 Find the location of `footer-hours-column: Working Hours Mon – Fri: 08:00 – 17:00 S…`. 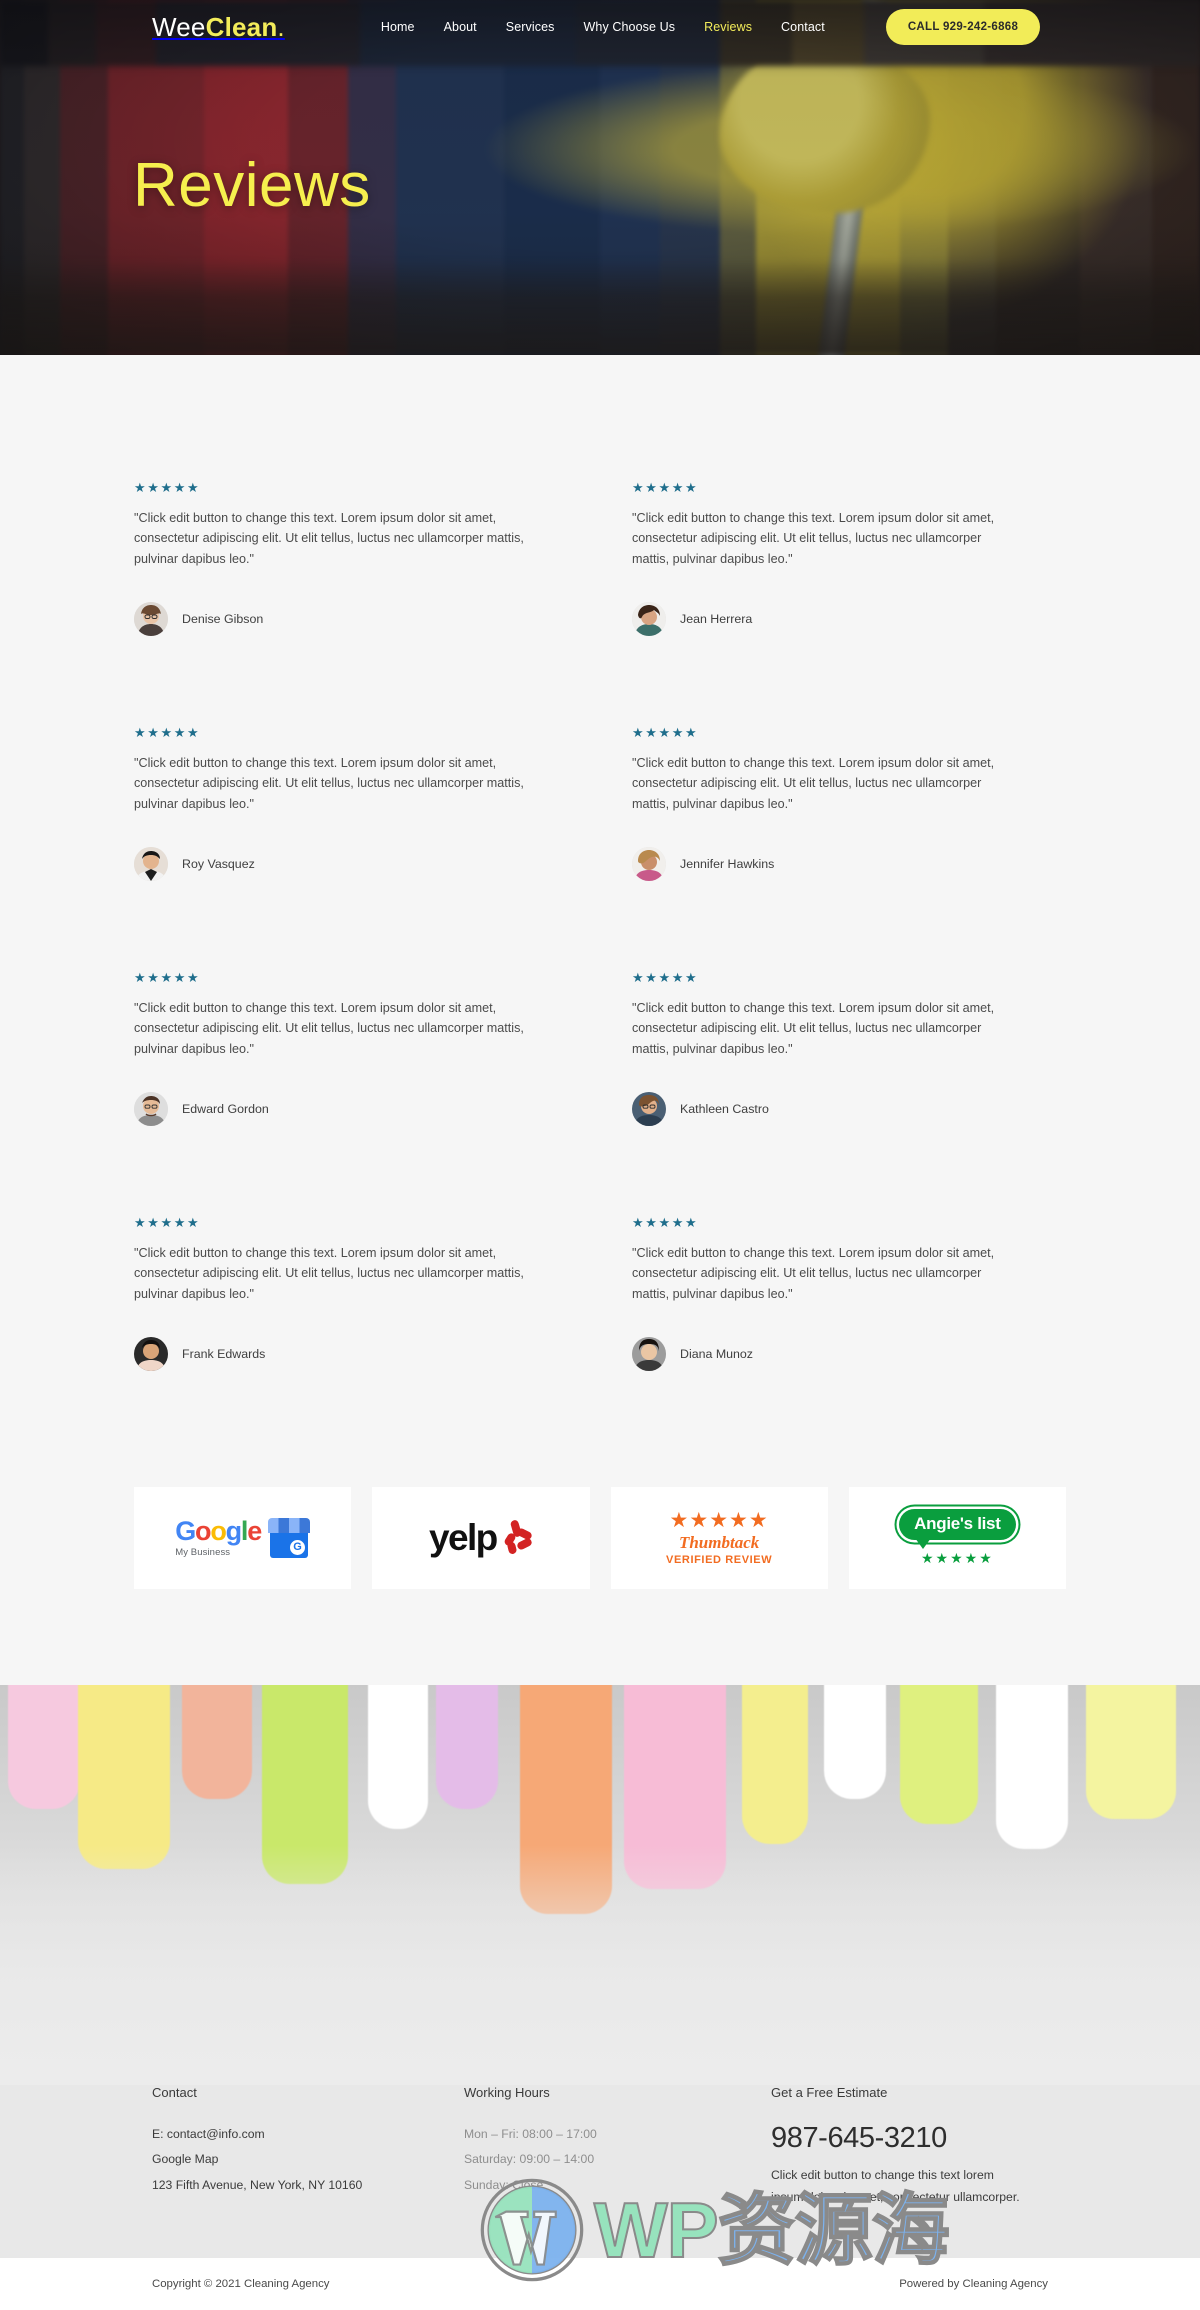

footer-hours-column: Working Hours Mon – Fri: 08:00 – 17:00 S… is located at coordinates (617, 2146).